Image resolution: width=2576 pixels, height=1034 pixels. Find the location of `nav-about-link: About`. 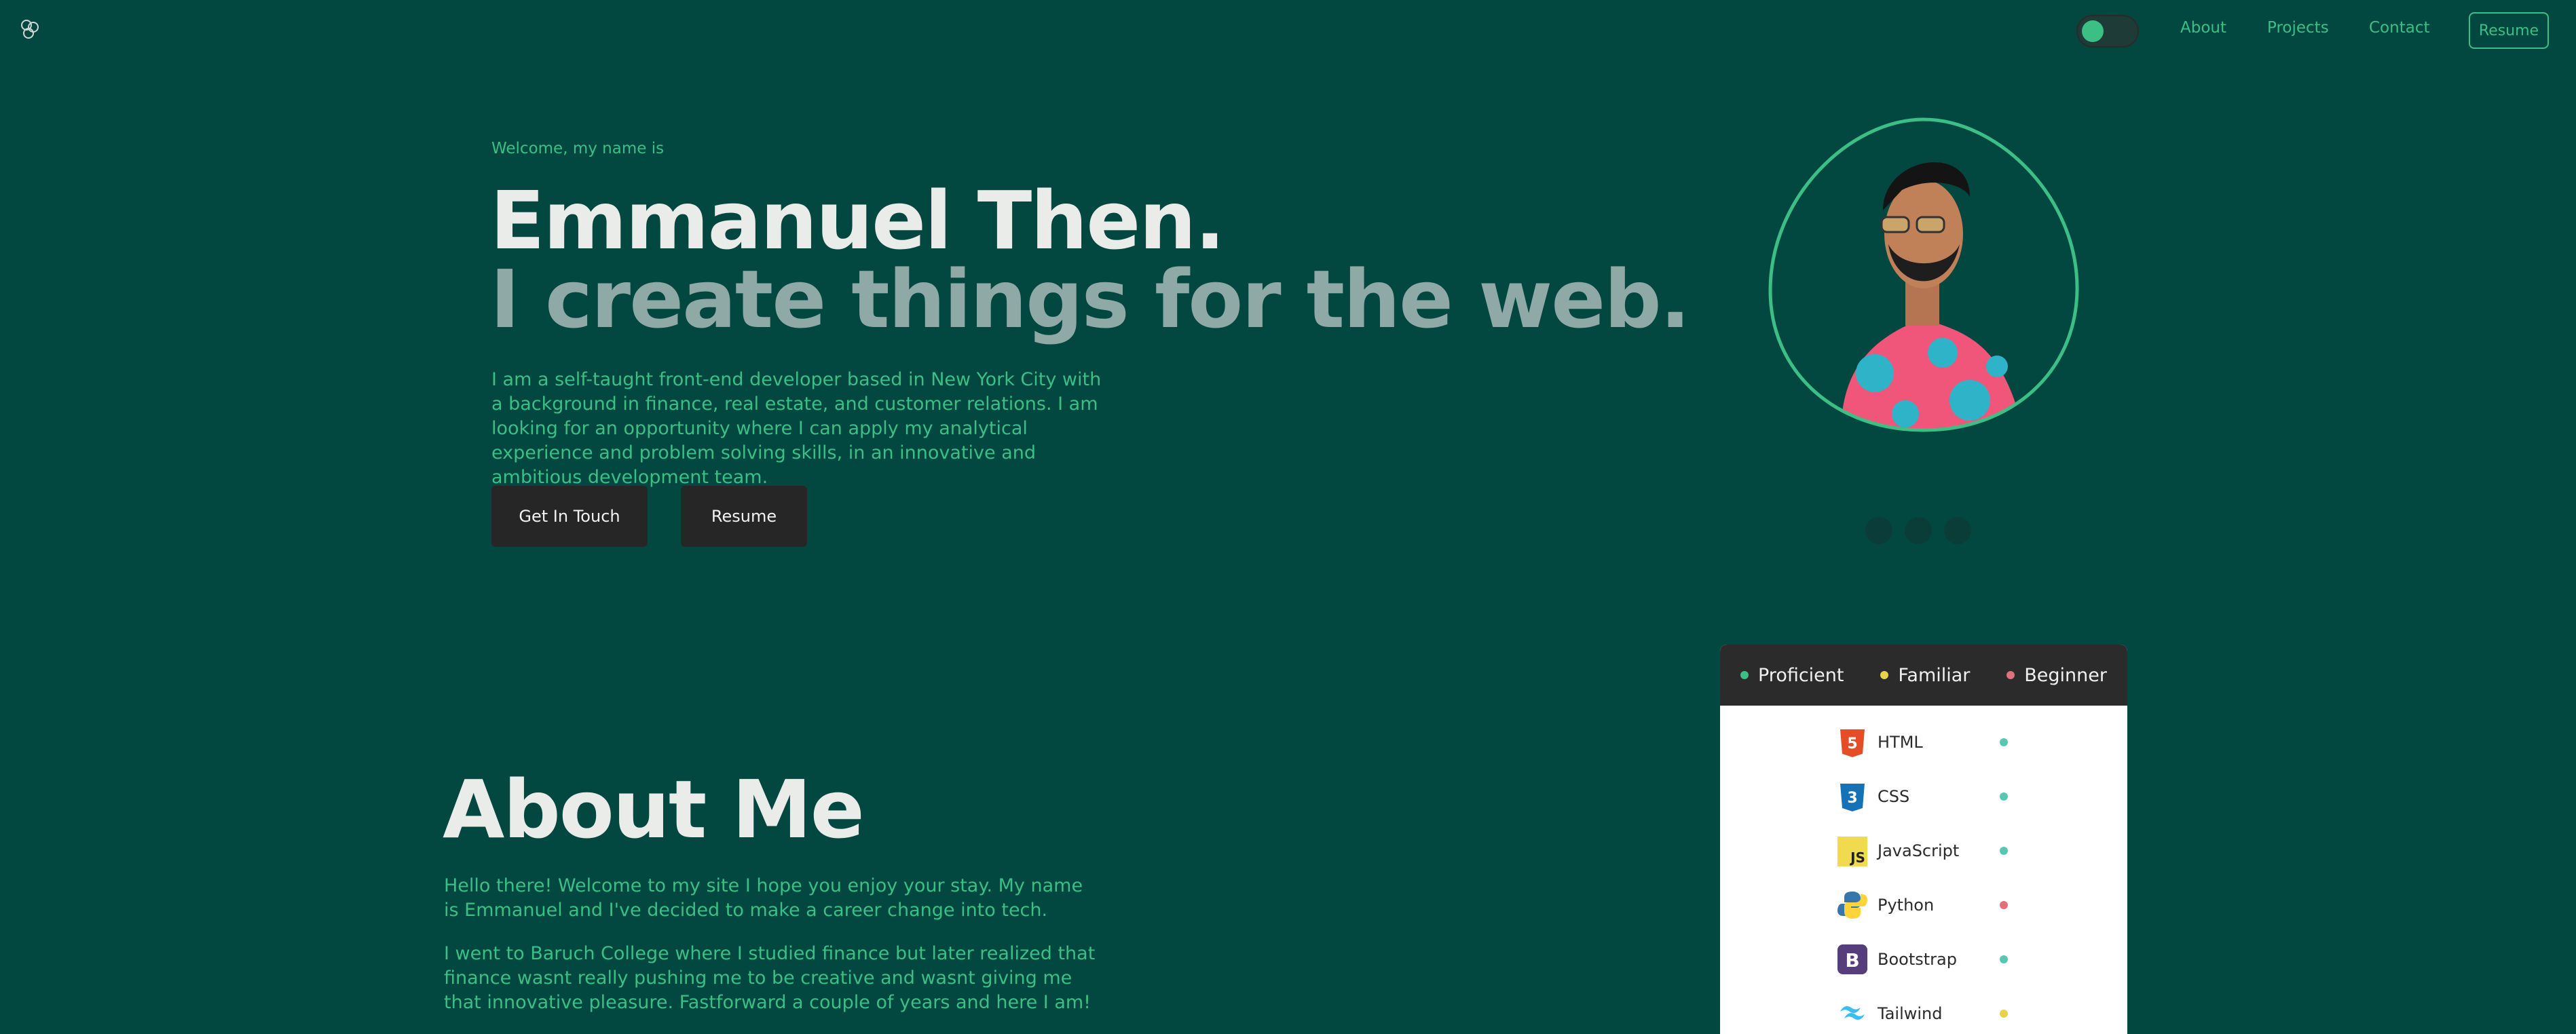

nav-about-link: About is located at coordinates (2203, 28).